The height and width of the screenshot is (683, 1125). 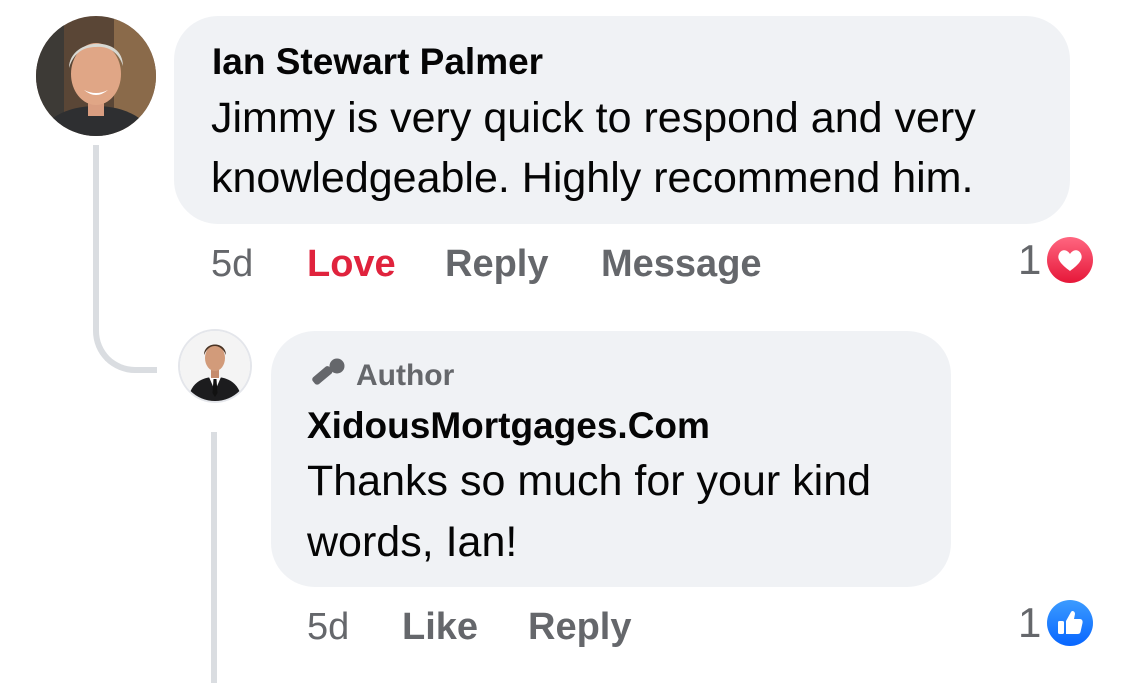 What do you see at coordinates (1070, 623) in the screenshot?
I see `like-thumb-icon` at bounding box center [1070, 623].